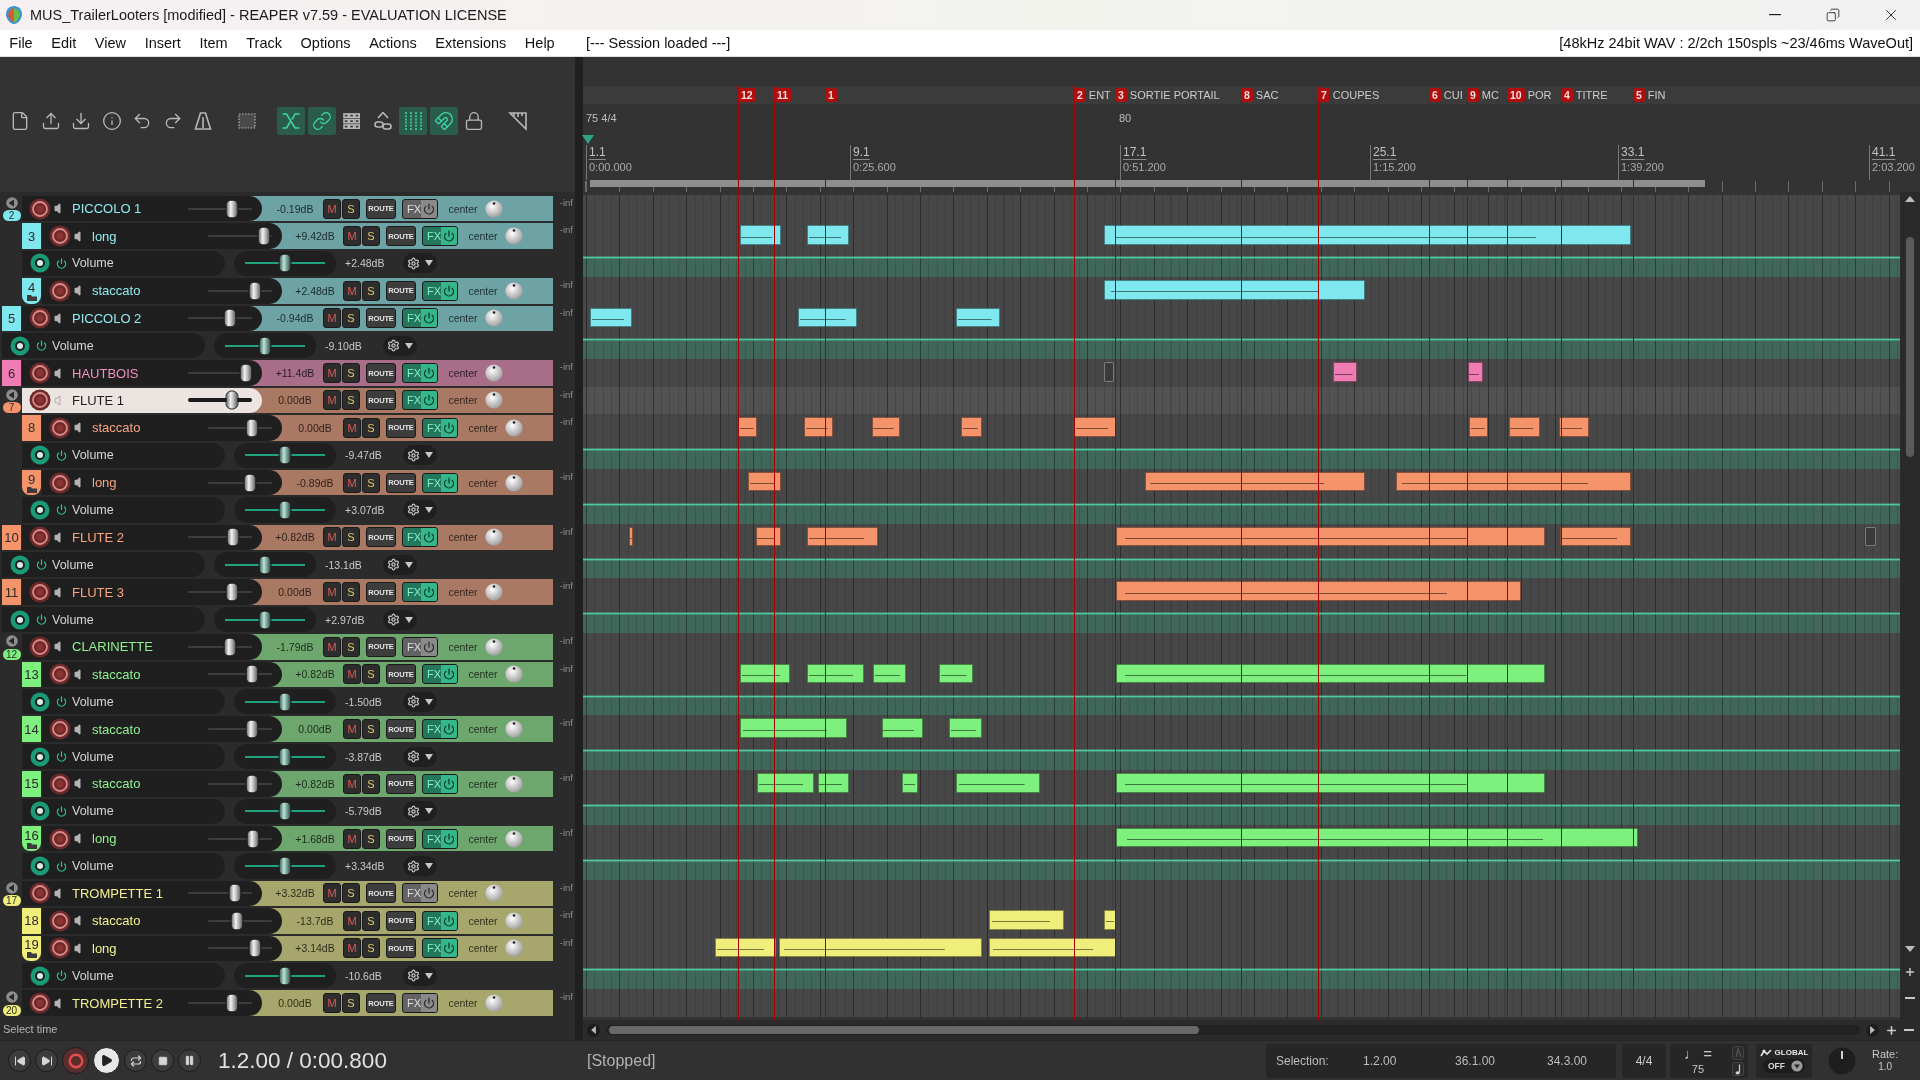 This screenshot has height=1080, width=1920. What do you see at coordinates (264, 43) in the screenshot?
I see `menu-item: Track` at bounding box center [264, 43].